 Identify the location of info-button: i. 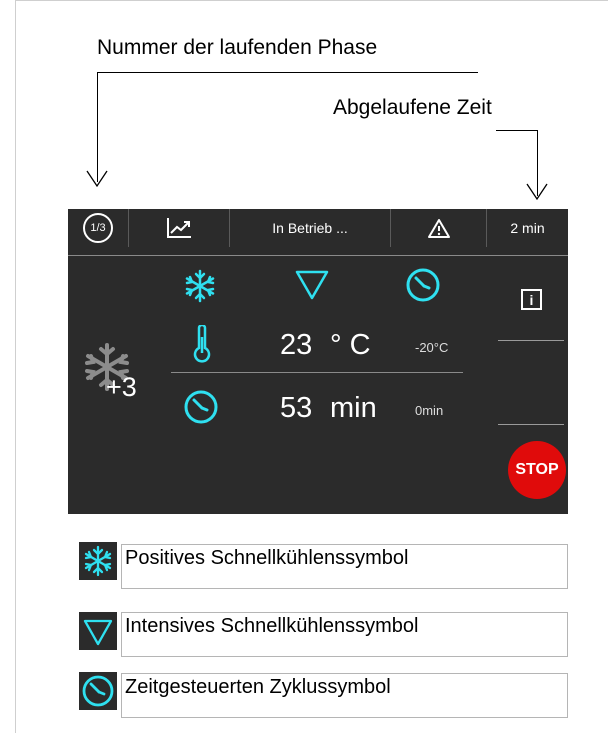
(531, 299).